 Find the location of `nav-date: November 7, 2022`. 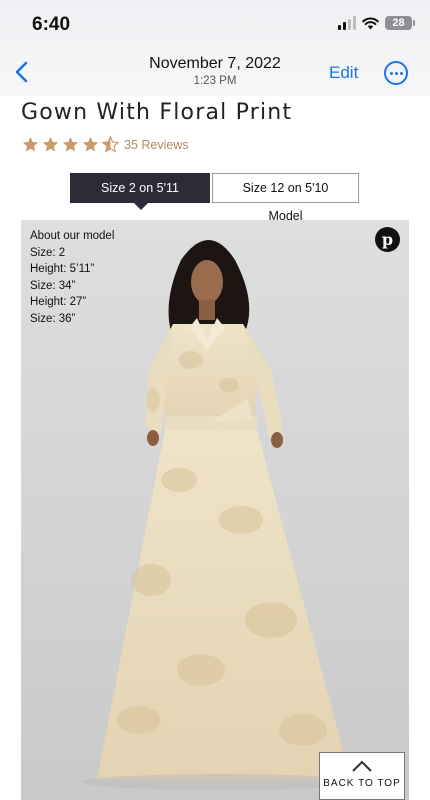

nav-date: November 7, 2022 is located at coordinates (215, 63).